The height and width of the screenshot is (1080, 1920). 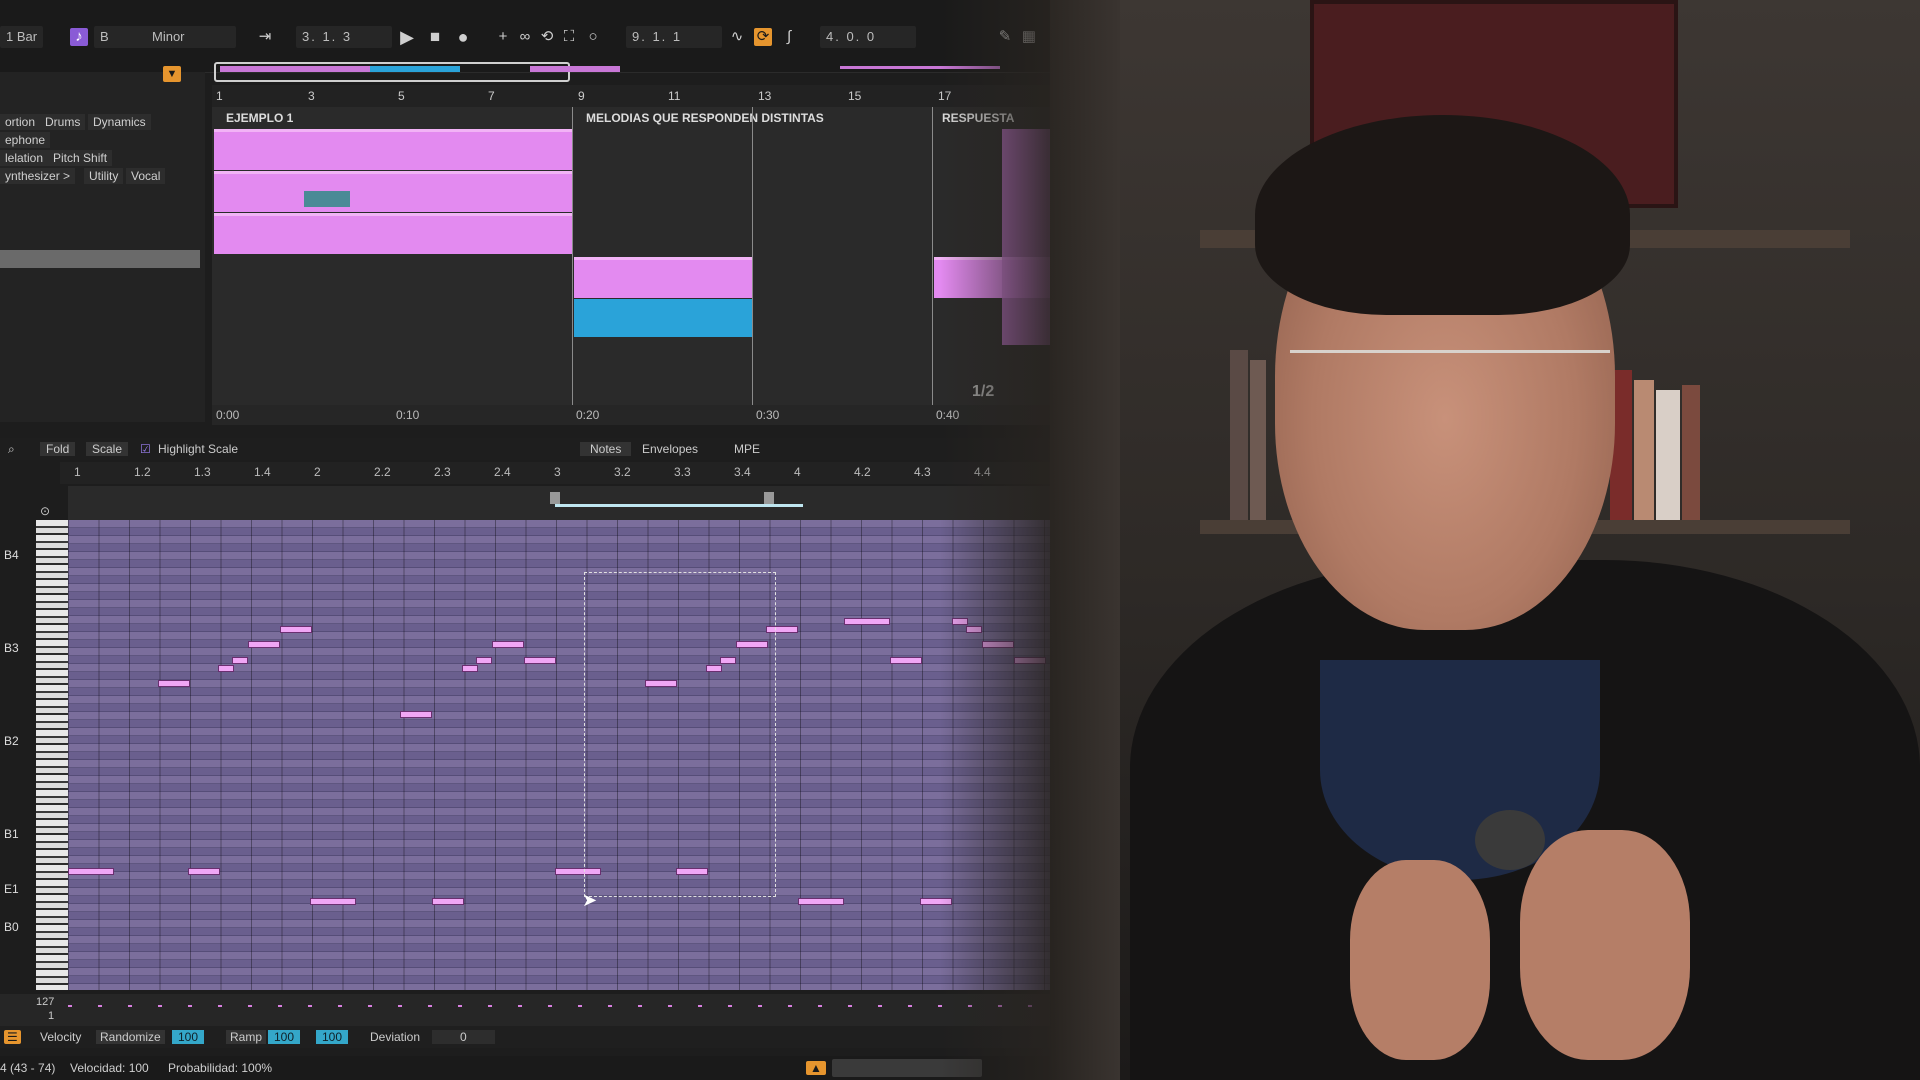 I want to click on beat-tick: 3, so click(x=557, y=472).